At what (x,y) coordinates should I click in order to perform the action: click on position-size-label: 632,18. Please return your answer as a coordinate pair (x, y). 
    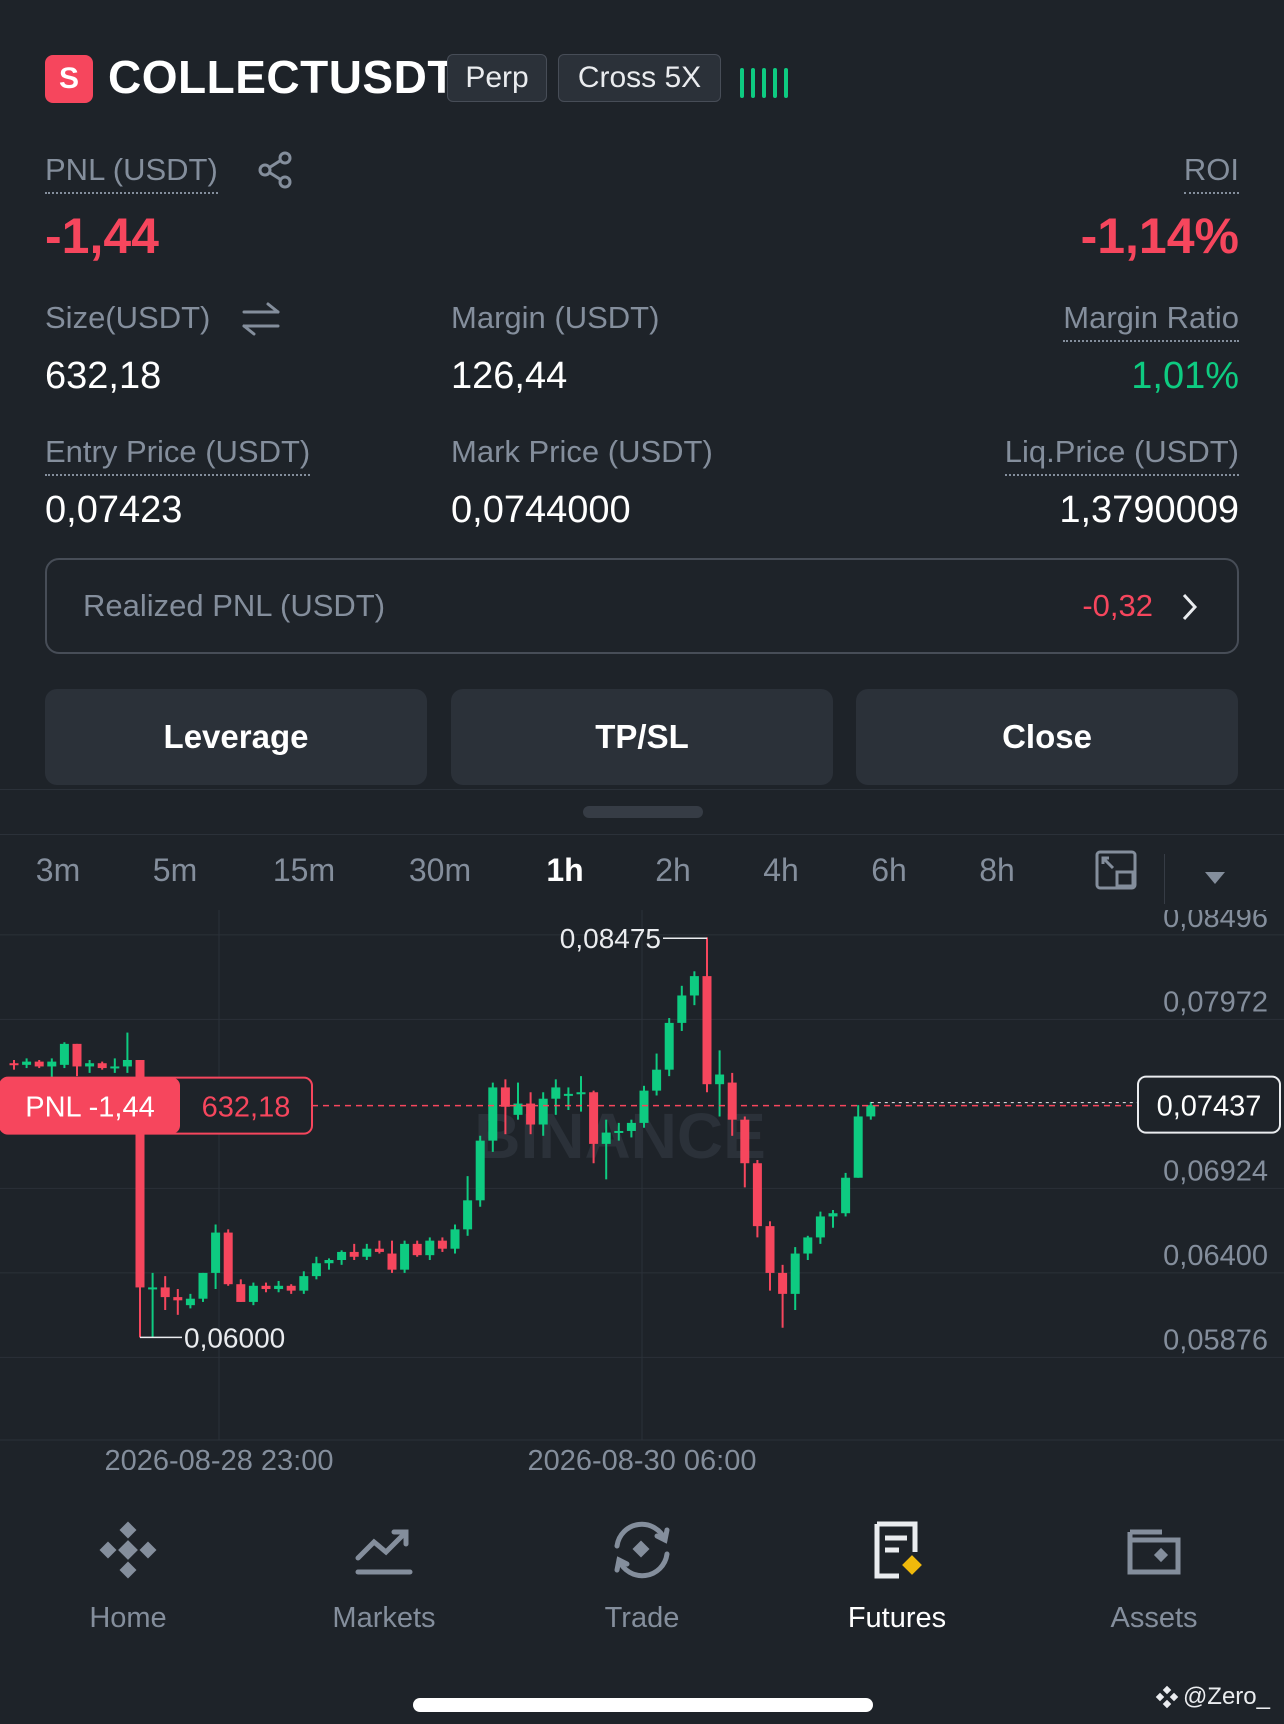
    Looking at the image, I should click on (246, 1108).